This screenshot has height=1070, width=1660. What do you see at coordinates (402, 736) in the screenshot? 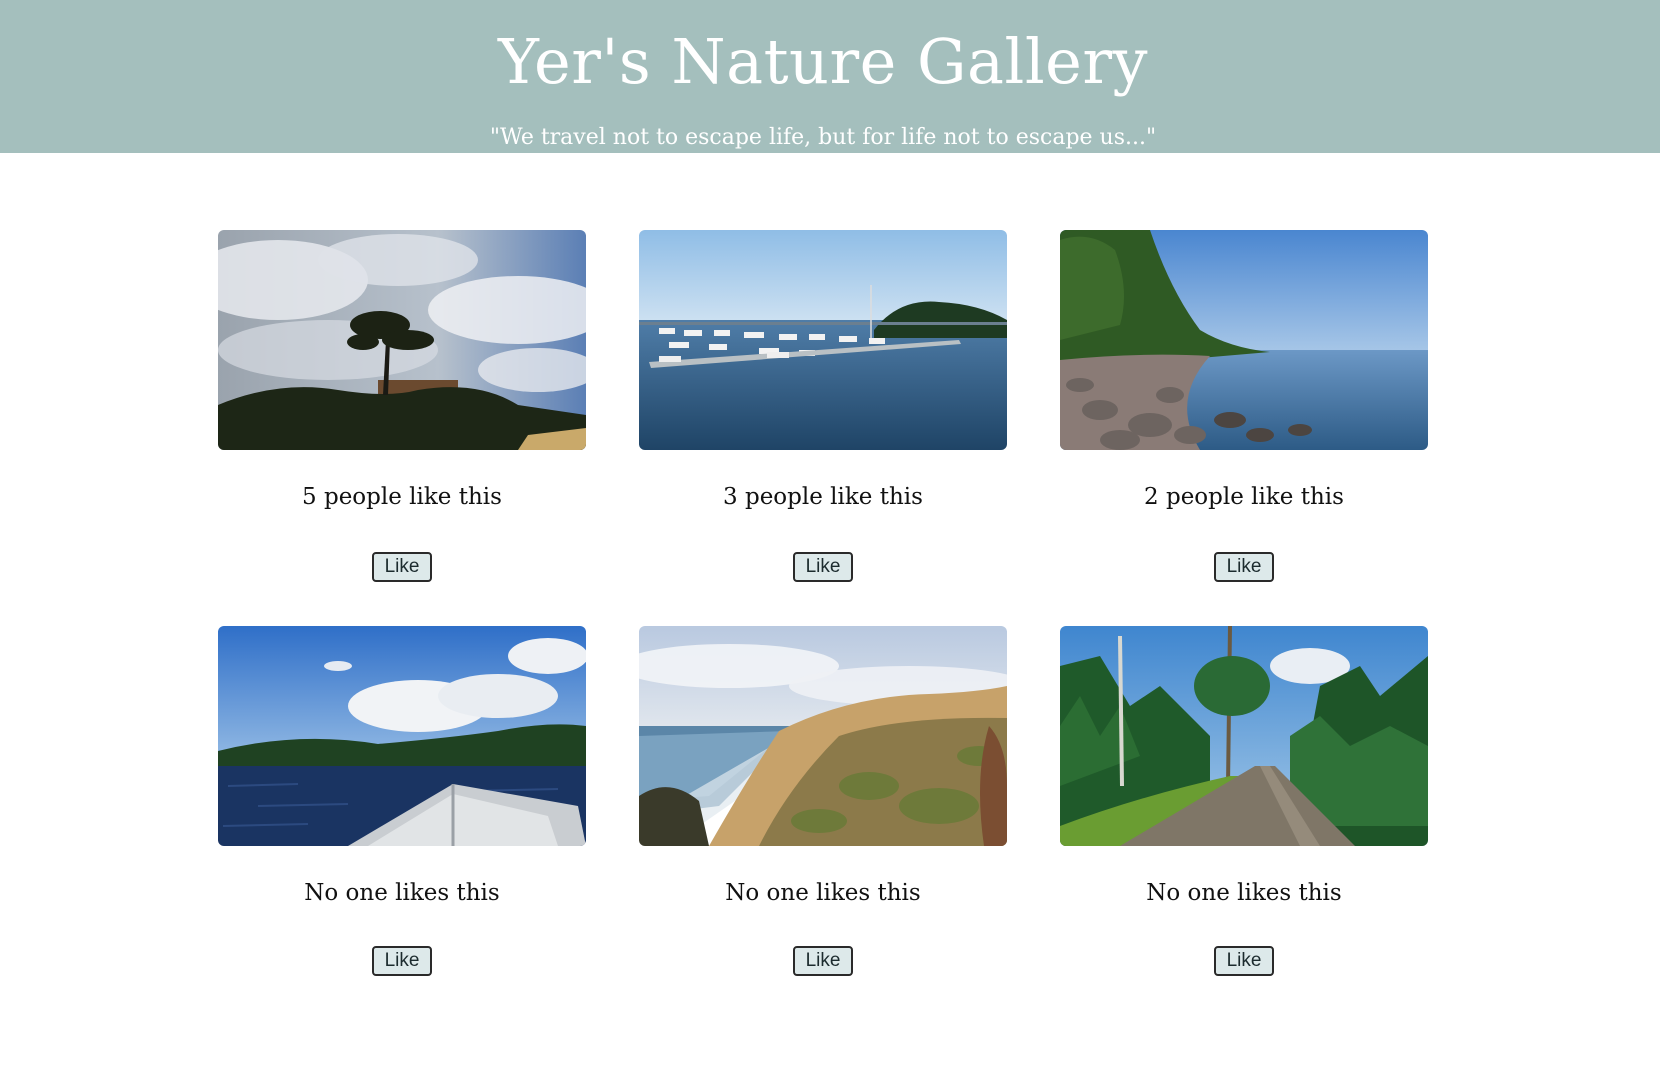
I see `lake-boat-bow-photo` at bounding box center [402, 736].